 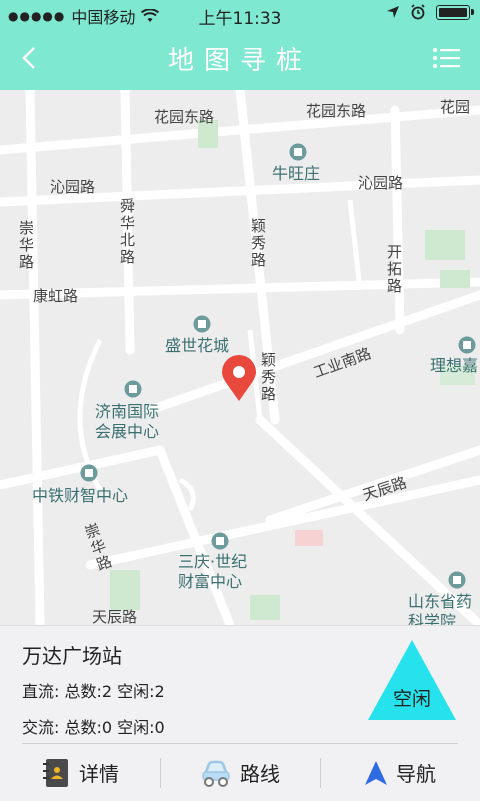 I want to click on route-label: 路线, so click(x=260, y=774).